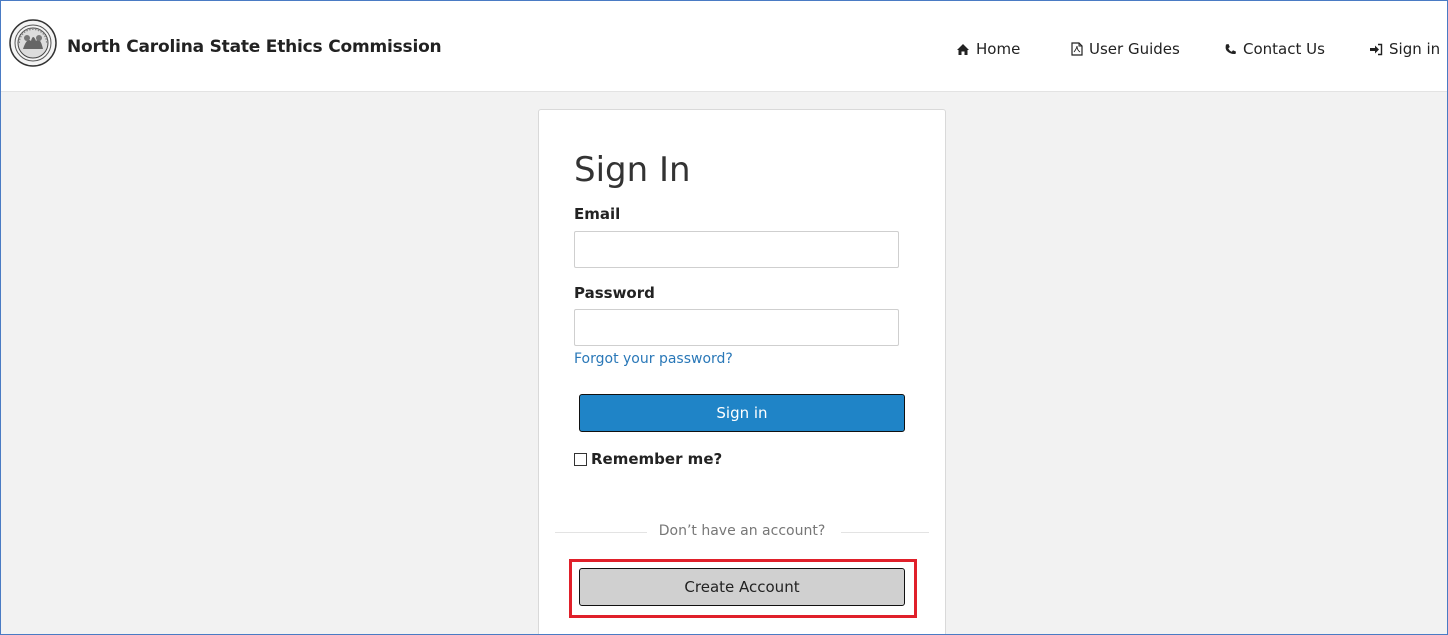 Image resolution: width=1448 pixels, height=635 pixels. What do you see at coordinates (597, 214) in the screenshot?
I see `email-label: Email` at bounding box center [597, 214].